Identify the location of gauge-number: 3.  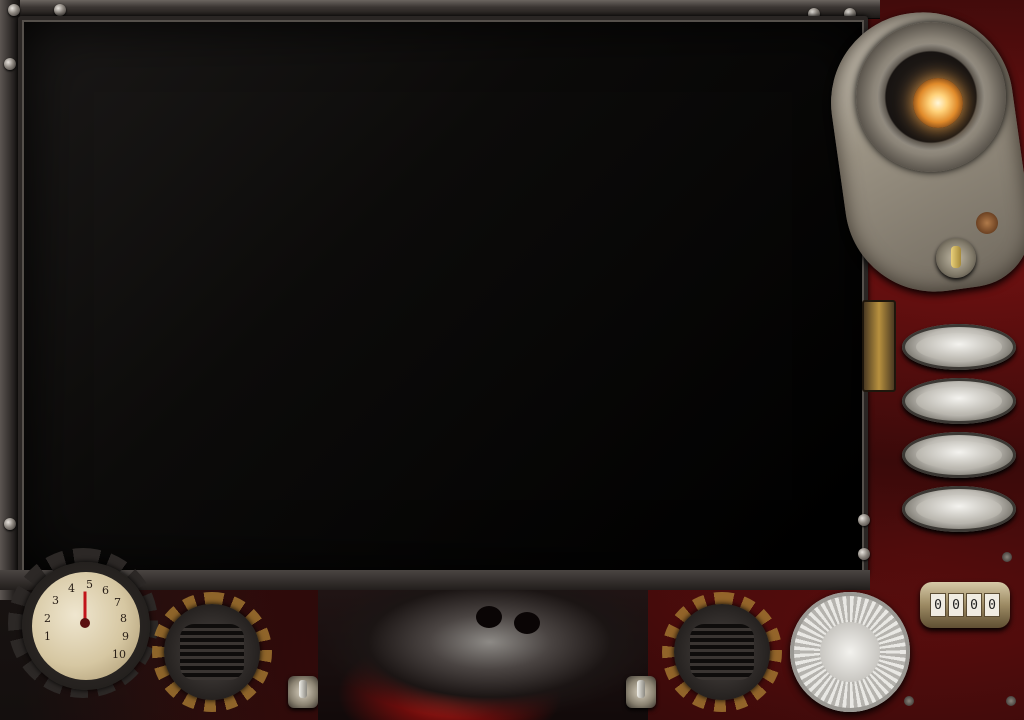
(55, 600).